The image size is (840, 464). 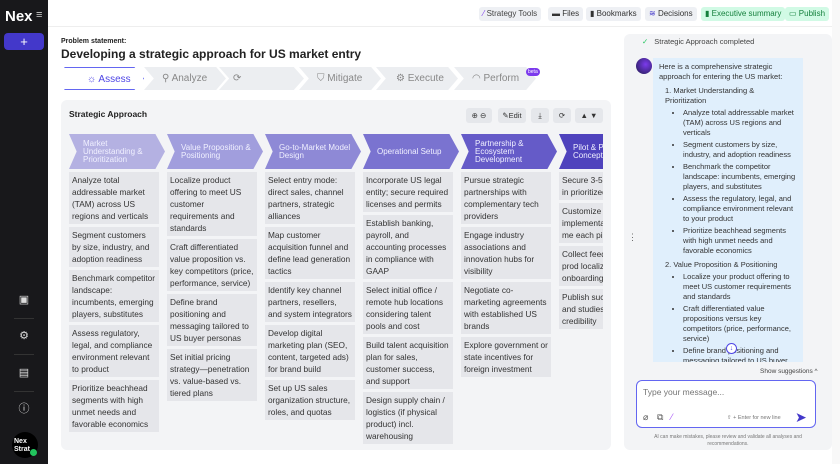 I want to click on copy-icon: ⧉, so click(x=660, y=417).